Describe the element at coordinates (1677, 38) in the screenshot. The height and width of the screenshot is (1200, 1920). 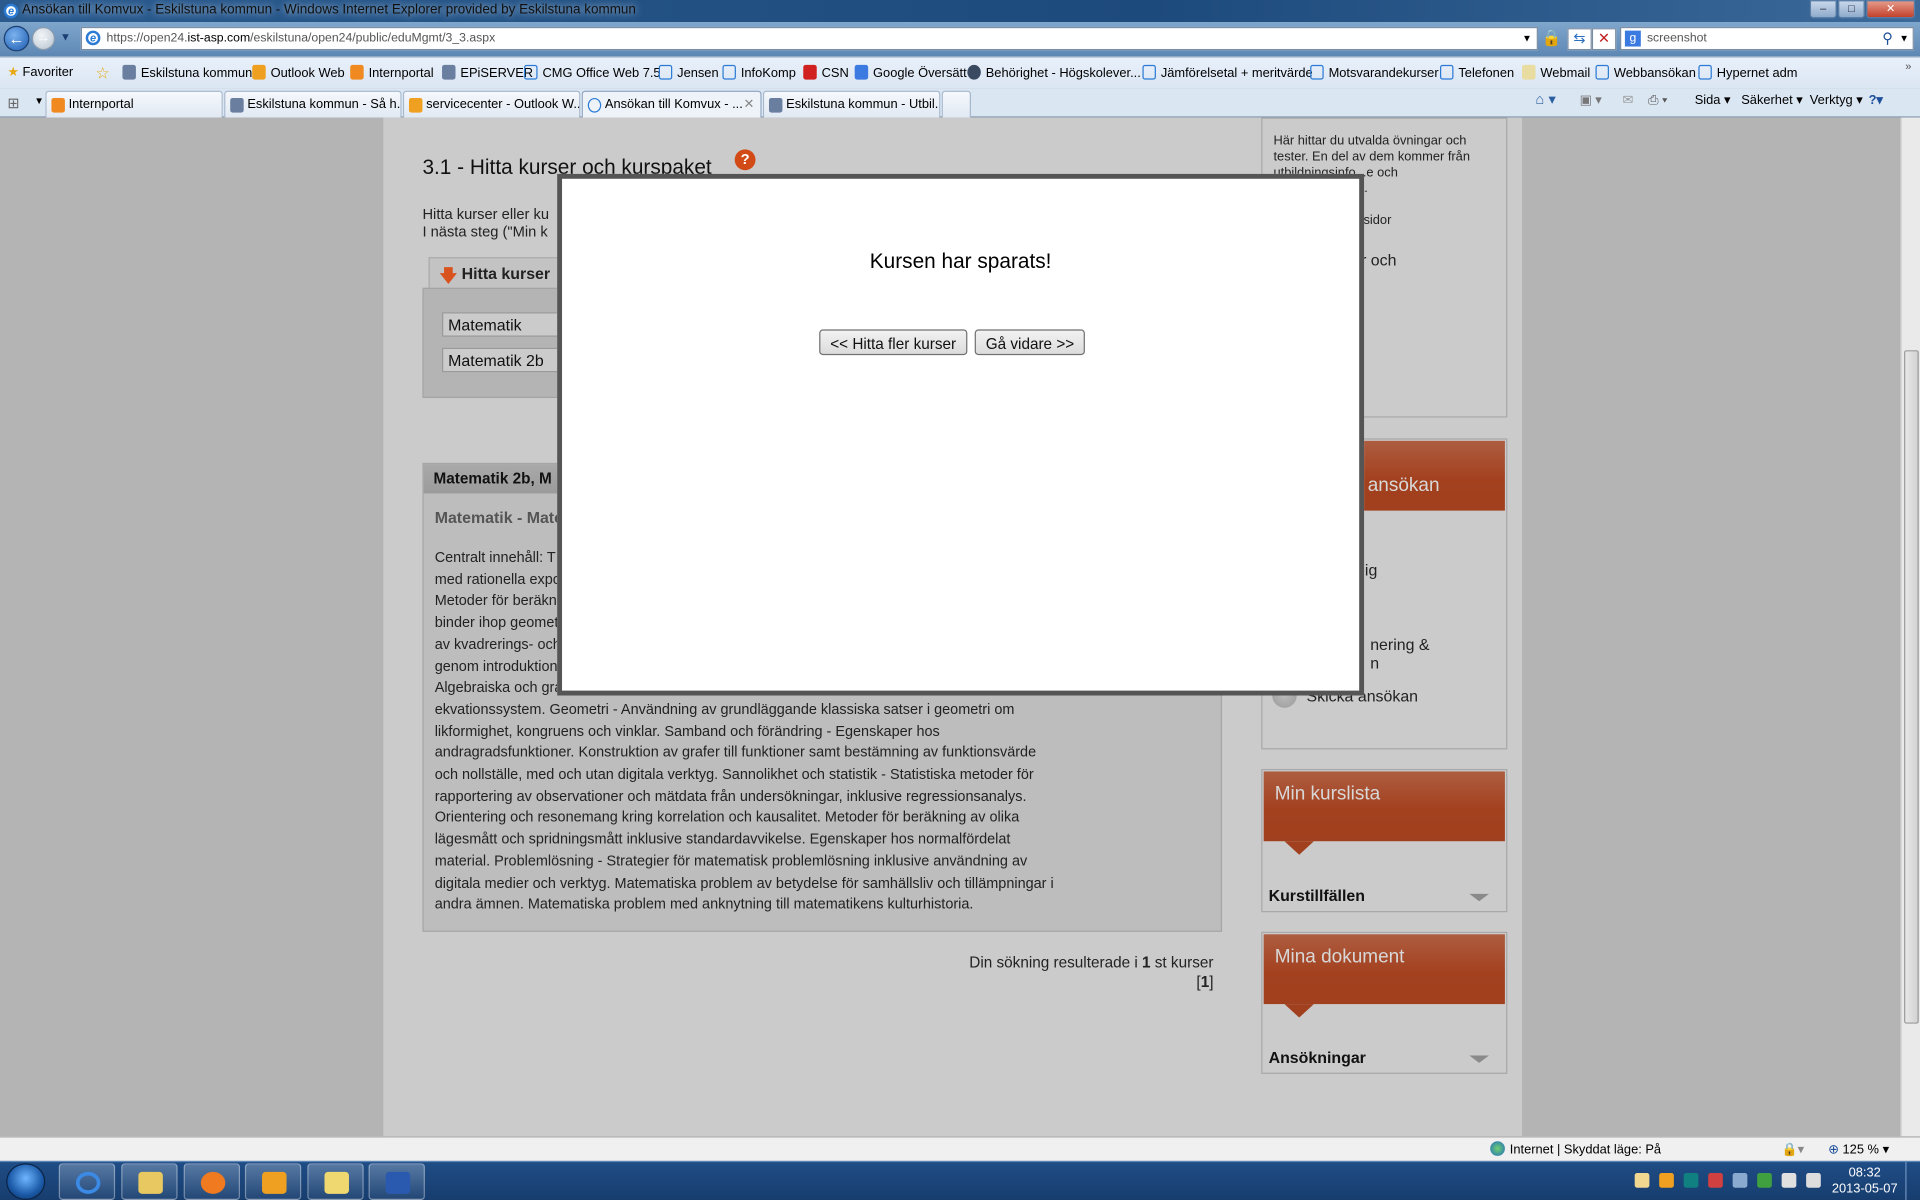
I see `search-input: screenshot` at that location.